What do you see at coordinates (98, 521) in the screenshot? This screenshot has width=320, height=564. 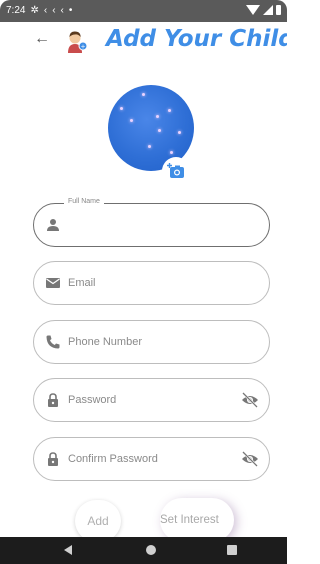 I see `add-button: Add` at bounding box center [98, 521].